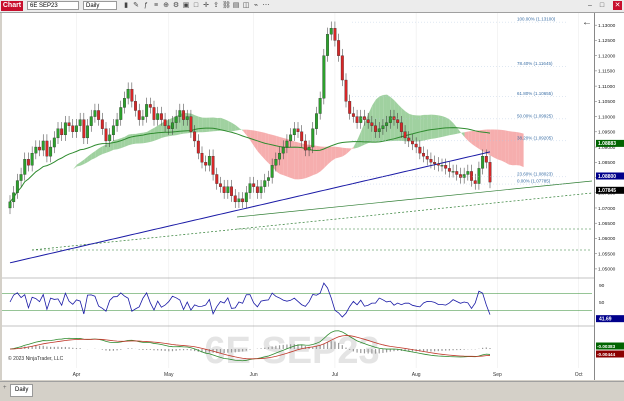 The image size is (624, 401). What do you see at coordinates (156, 6) in the screenshot?
I see `strategy-icon: ≡` at bounding box center [156, 6].